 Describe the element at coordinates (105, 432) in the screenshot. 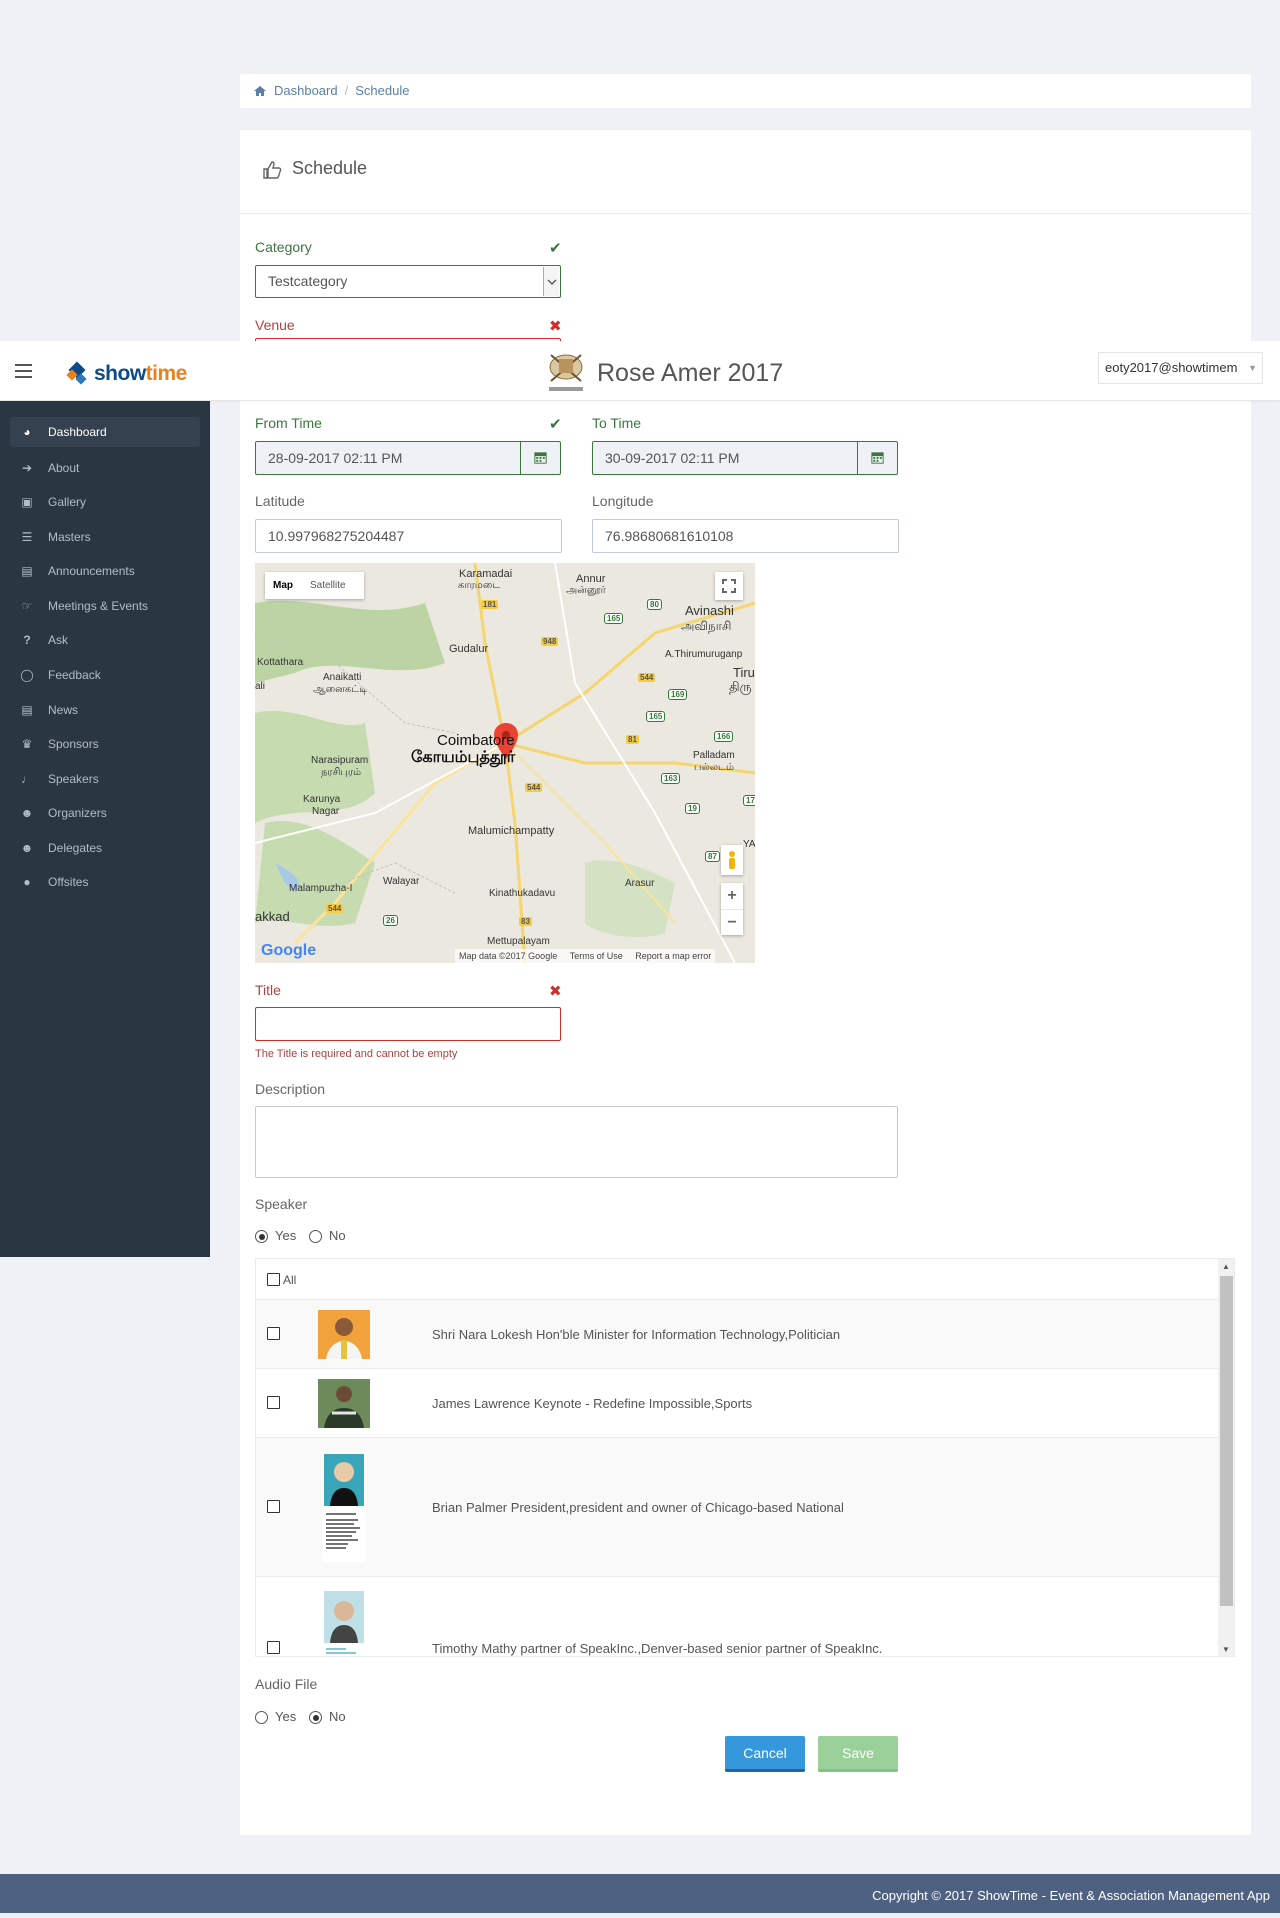

I see `sidebar-item-dashboard: ◕ Dashboard` at that location.